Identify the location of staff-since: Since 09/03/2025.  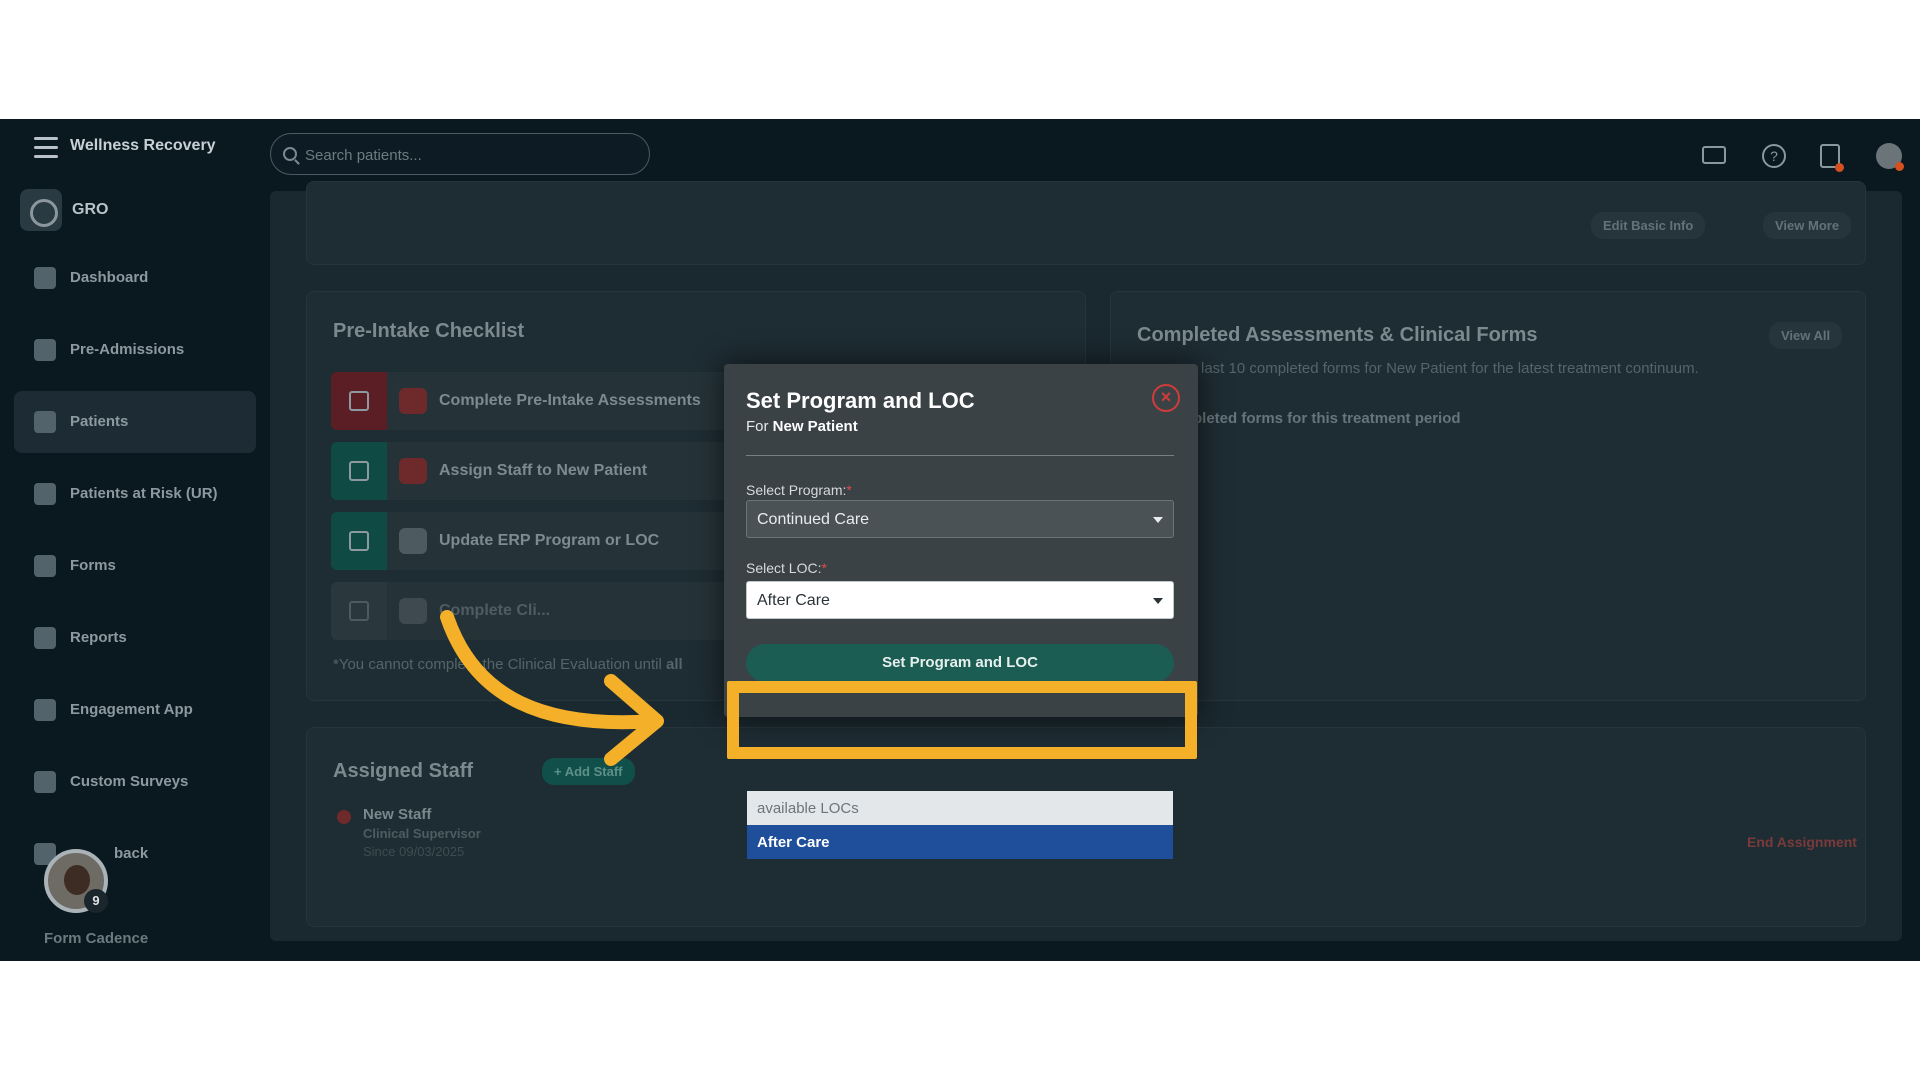
(414, 851).